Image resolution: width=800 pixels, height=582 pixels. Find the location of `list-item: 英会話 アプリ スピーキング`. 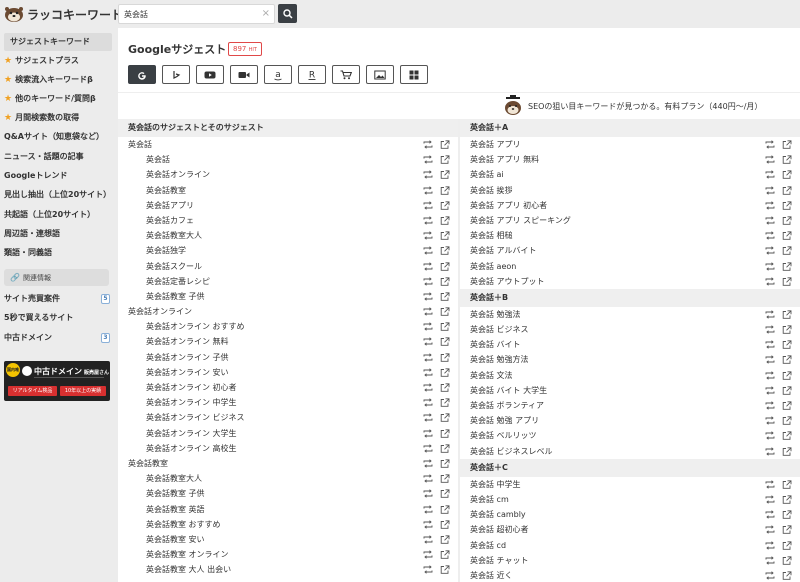

list-item: 英会話 アプリ スピーキング is located at coordinates (630, 220).